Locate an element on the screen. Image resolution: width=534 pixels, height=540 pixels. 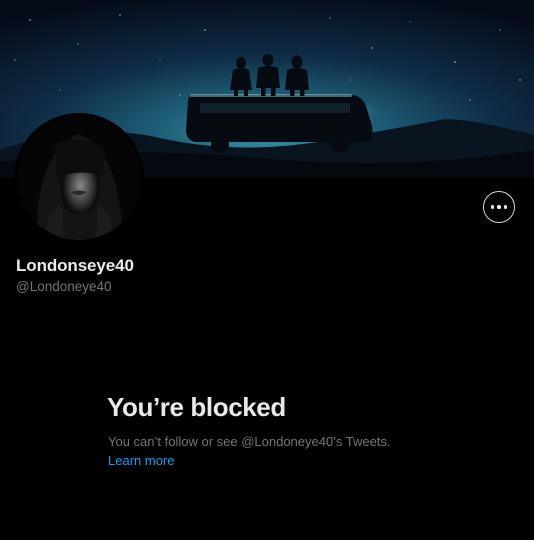
more-options-button is located at coordinates (499, 207).